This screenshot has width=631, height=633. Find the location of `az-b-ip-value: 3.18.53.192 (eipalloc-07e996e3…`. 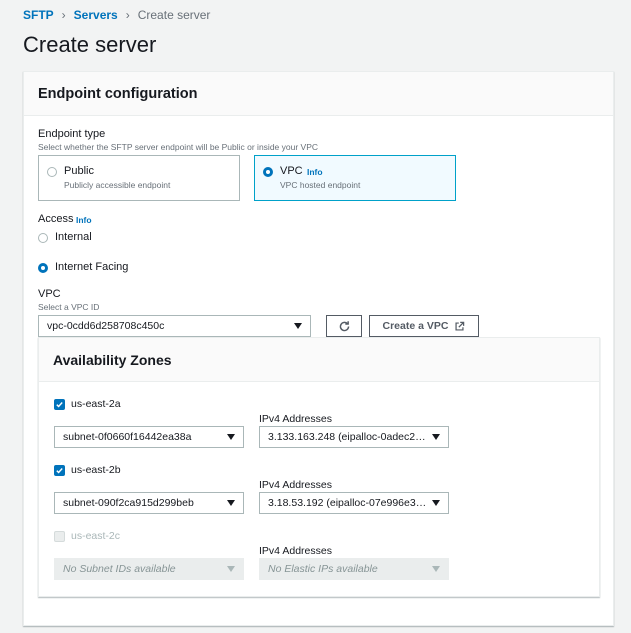

az-b-ip-value: 3.18.53.192 (eipalloc-07e996e3… is located at coordinates (347, 503).